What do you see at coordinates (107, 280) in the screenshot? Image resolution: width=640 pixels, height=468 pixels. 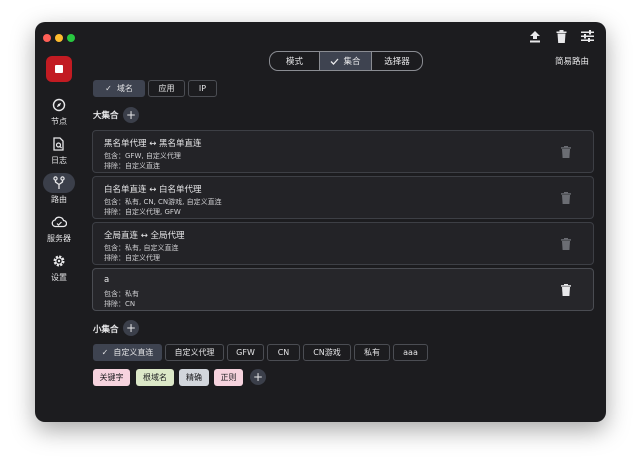 I see `card-title: a` at bounding box center [107, 280].